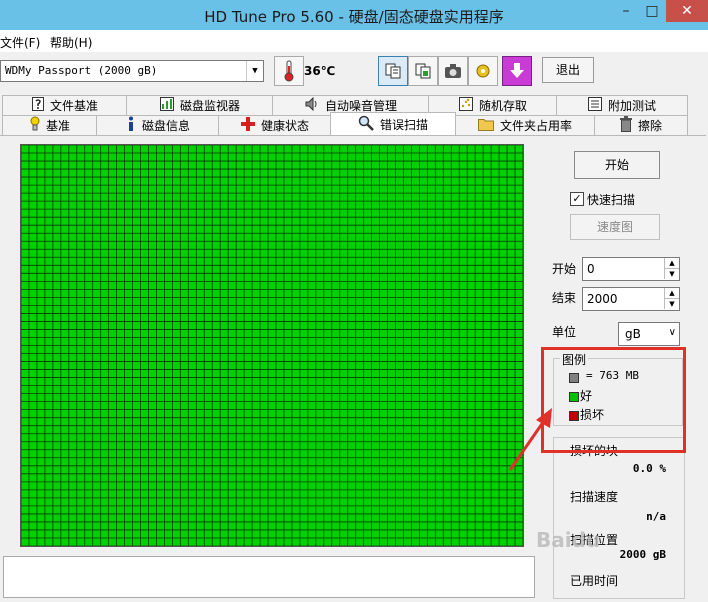 The width and height of the screenshot is (708, 602). What do you see at coordinates (354, 70) in the screenshot?
I see `toolbar: WDMy Passport (2000 gB) ▼ 36℃ 退出` at bounding box center [354, 70].